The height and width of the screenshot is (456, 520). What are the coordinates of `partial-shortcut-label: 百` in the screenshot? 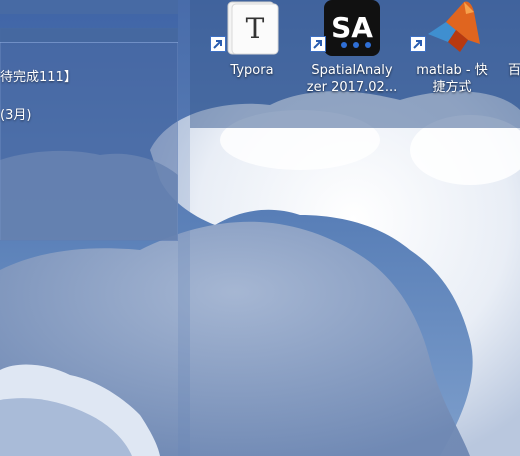 It's located at (514, 70).